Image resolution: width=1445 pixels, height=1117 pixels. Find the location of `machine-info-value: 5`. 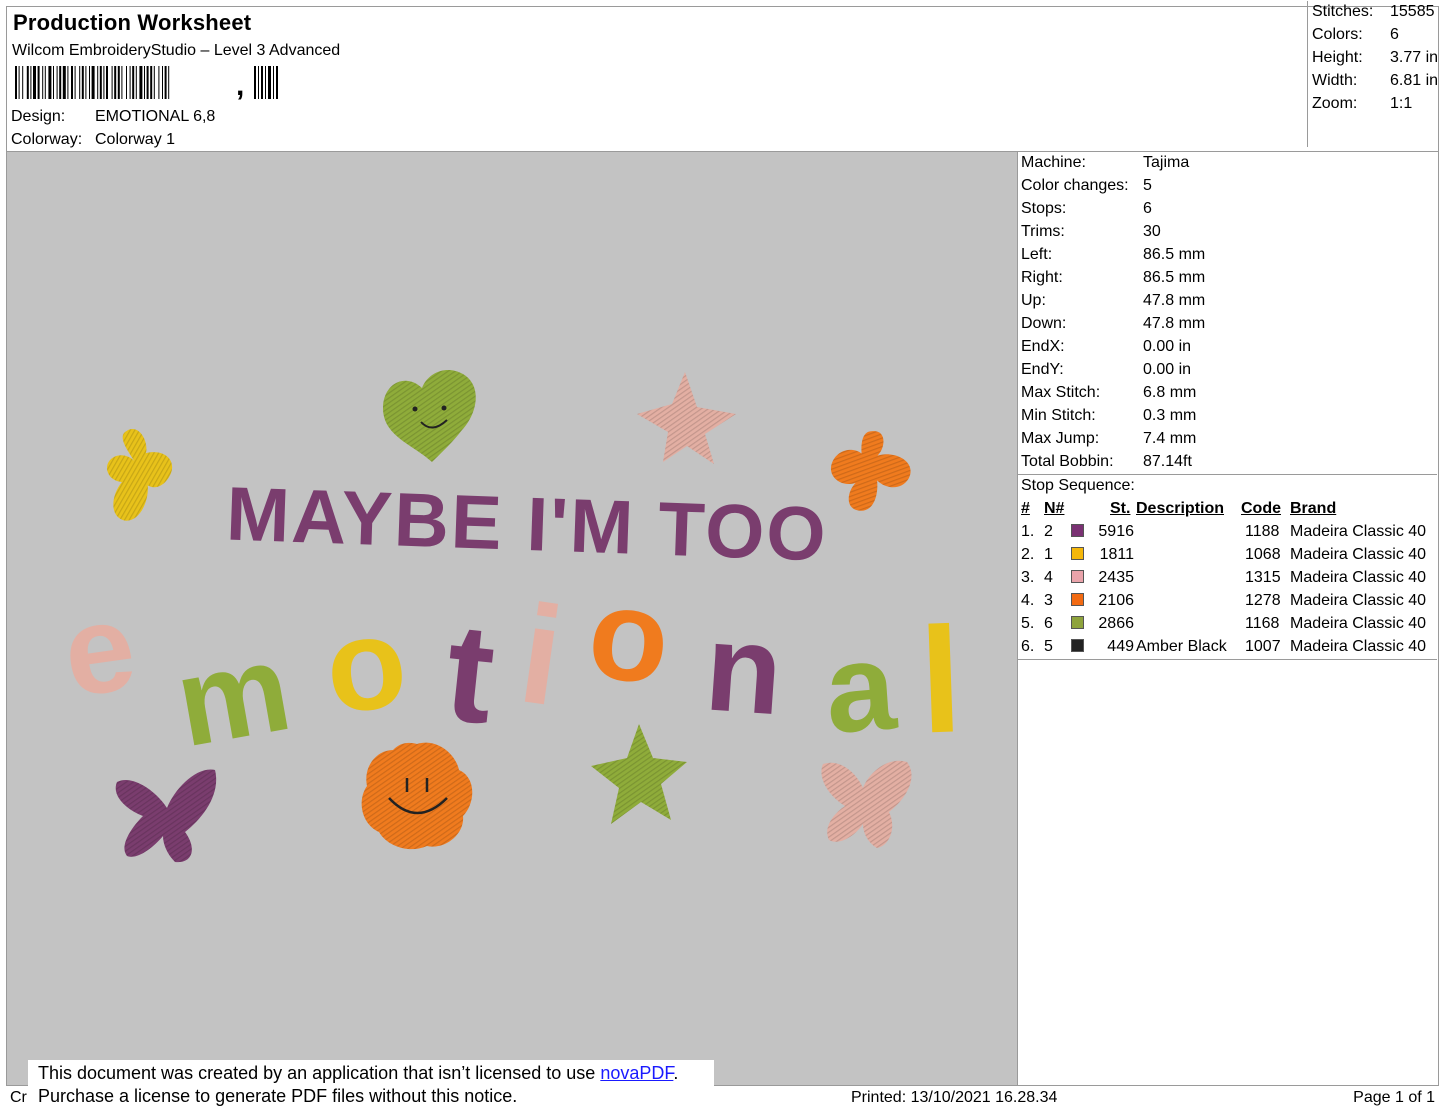

machine-info-value: 5 is located at coordinates (1147, 185).